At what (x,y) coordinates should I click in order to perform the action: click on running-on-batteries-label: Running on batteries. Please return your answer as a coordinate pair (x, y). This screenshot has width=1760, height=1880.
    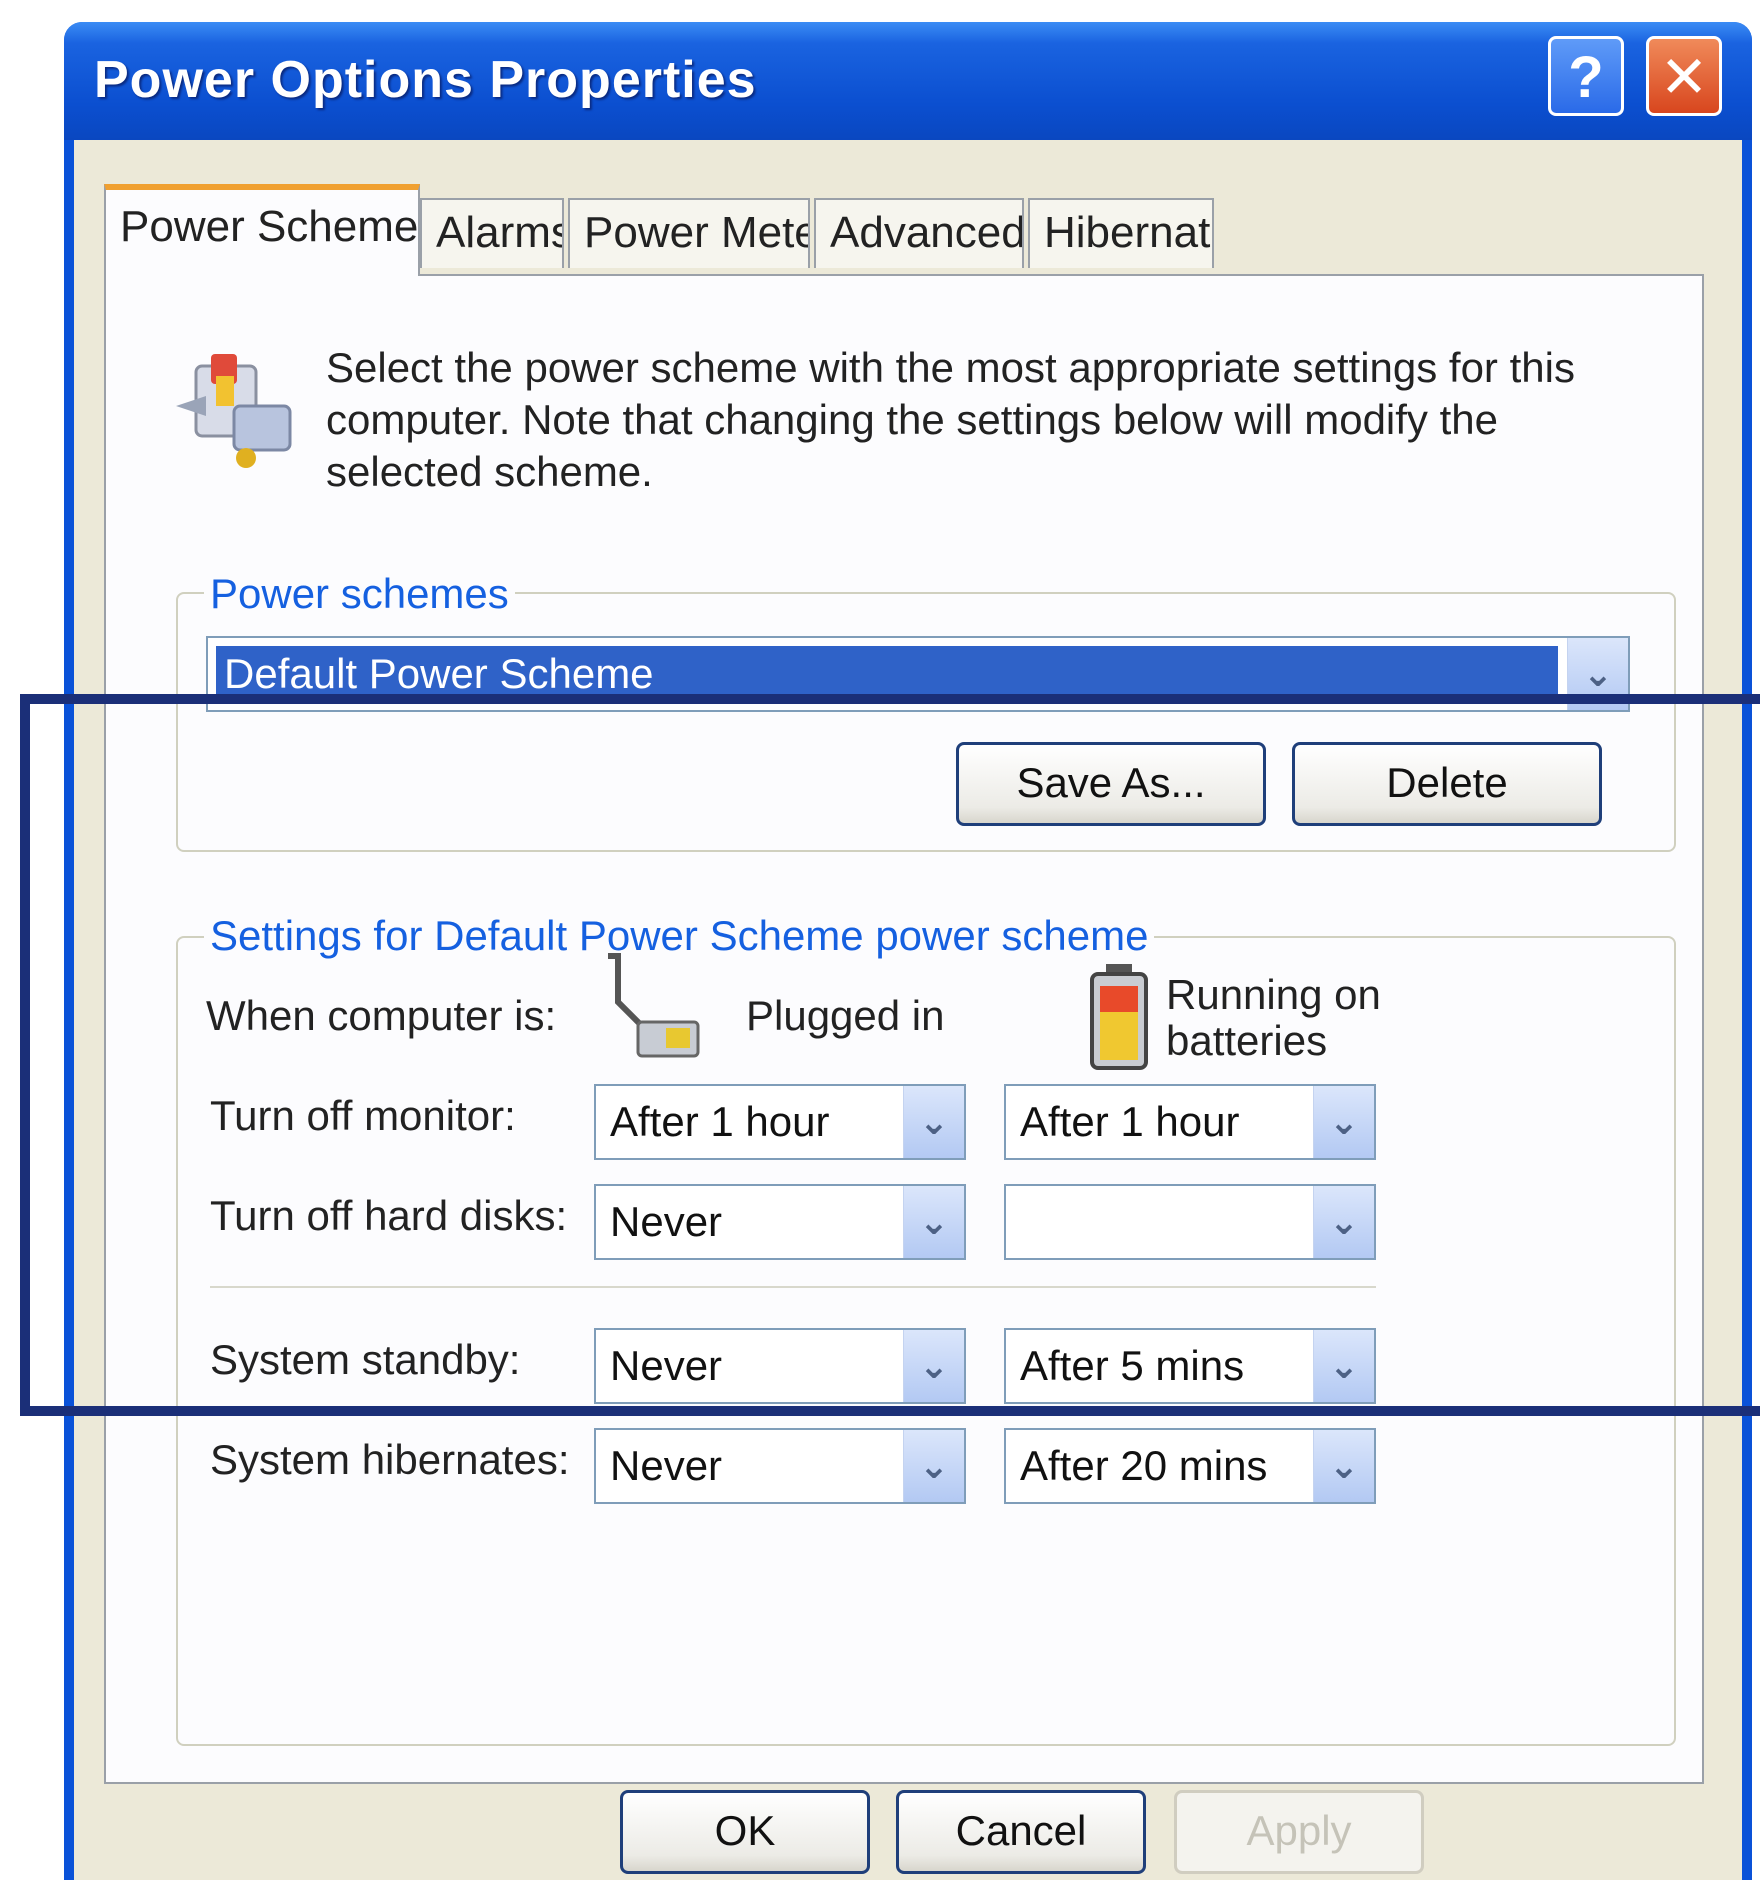
    Looking at the image, I should click on (1273, 1017).